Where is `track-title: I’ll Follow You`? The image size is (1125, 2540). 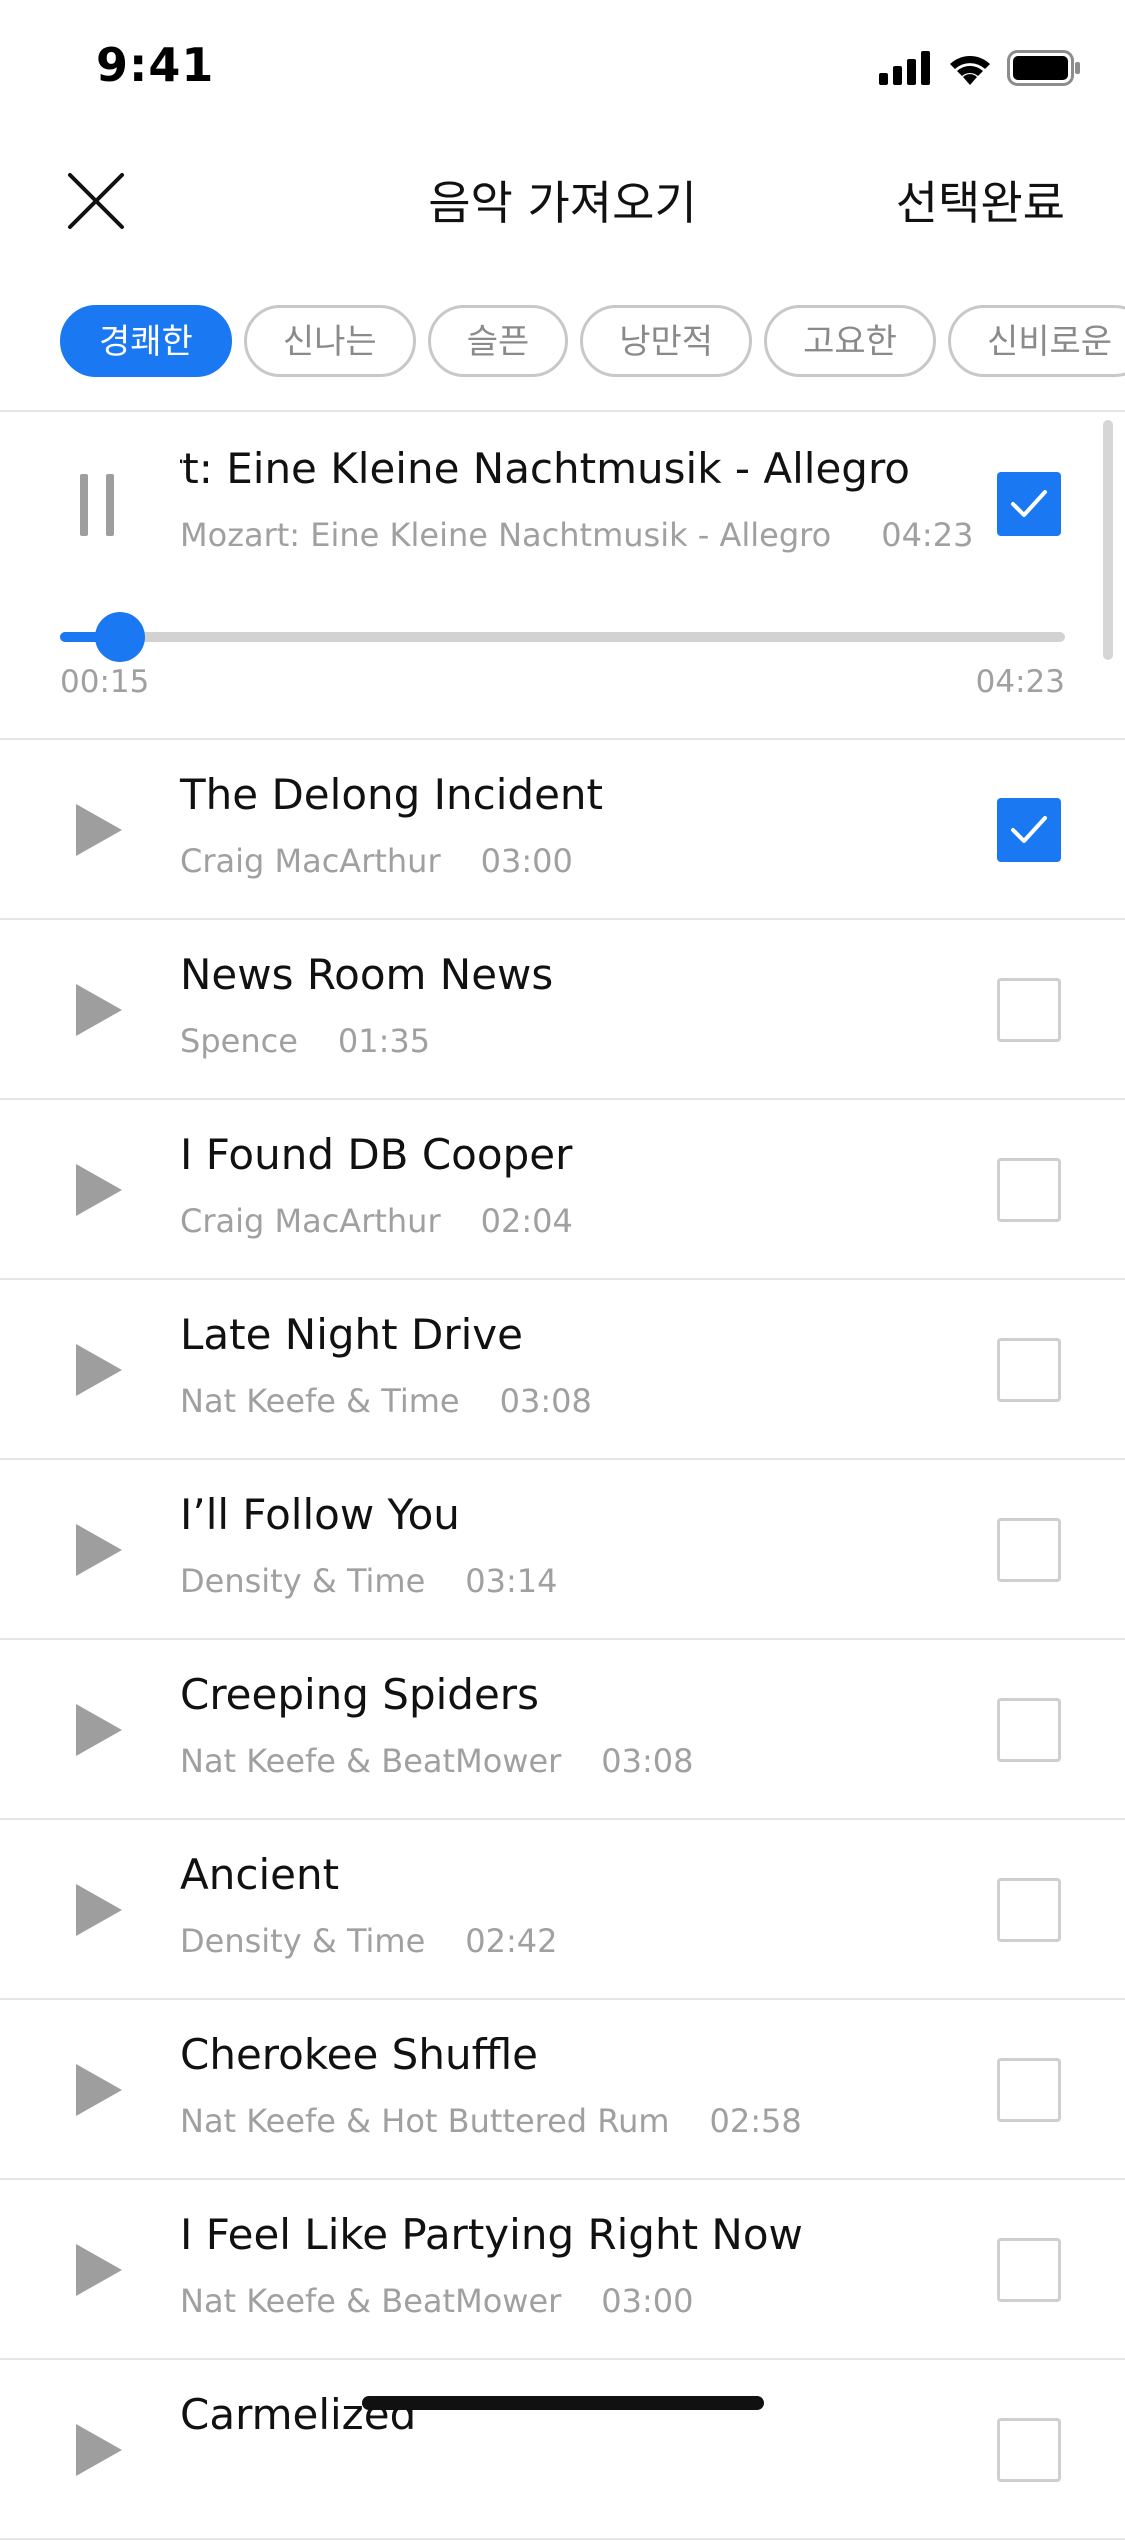 track-title: I’ll Follow You is located at coordinates (320, 1514).